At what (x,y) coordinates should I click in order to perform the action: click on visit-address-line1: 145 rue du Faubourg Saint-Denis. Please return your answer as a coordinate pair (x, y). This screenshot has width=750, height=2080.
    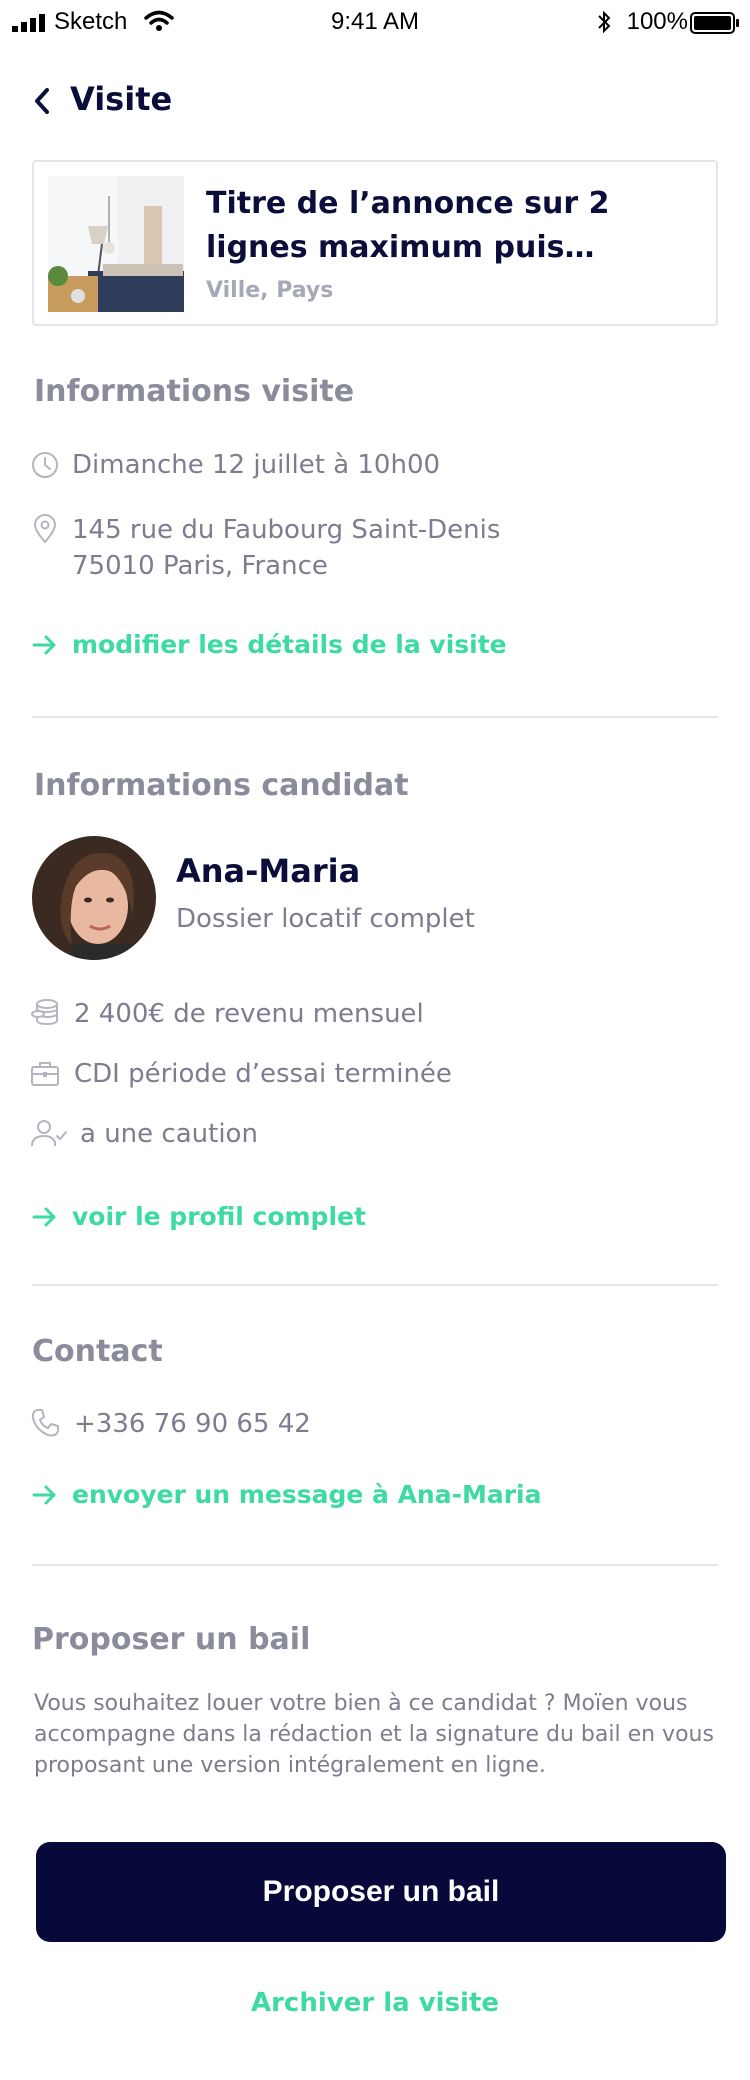
    Looking at the image, I should click on (286, 530).